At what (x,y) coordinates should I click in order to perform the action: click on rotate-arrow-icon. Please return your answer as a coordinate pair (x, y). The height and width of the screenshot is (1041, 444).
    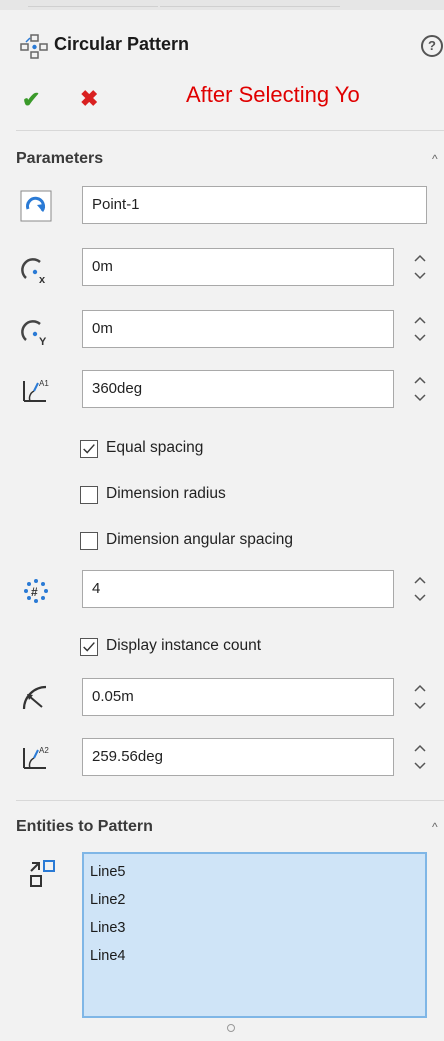
    Looking at the image, I should click on (36, 206).